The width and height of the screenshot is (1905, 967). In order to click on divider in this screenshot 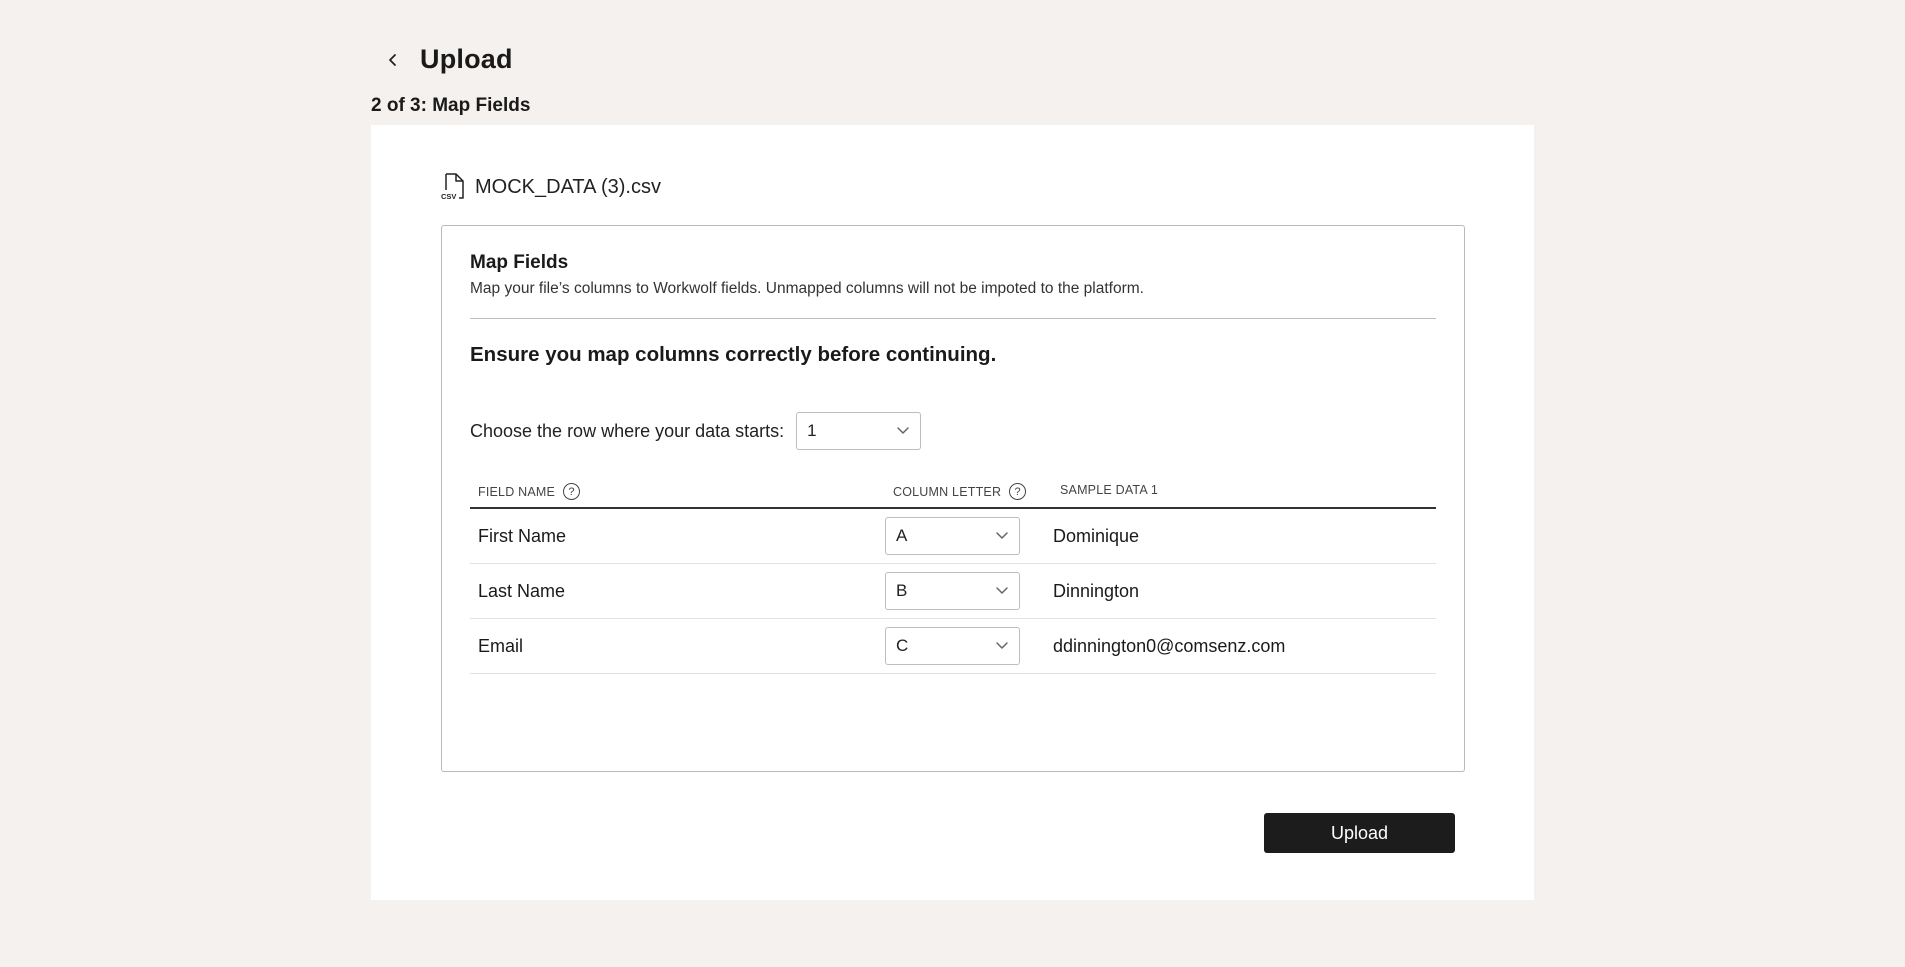, I will do `click(953, 318)`.